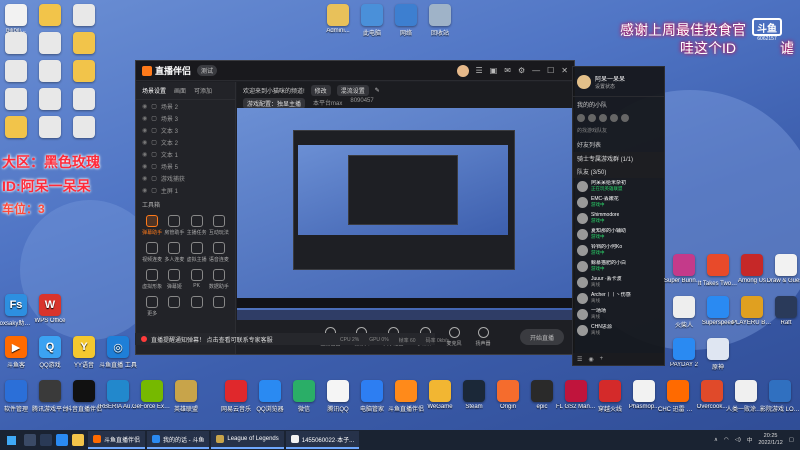 The image size is (800, 450). What do you see at coordinates (186, 396) in the screenshot?
I see `desktop-shortcut: 英雄联盟` at bounding box center [186, 396].